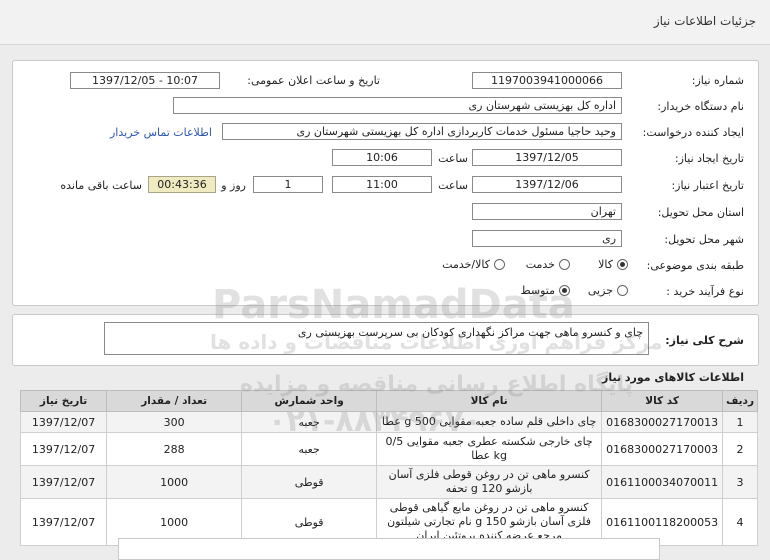  Describe the element at coordinates (662, 449) in the screenshot. I see `item-code: 0168300027170003` at that location.